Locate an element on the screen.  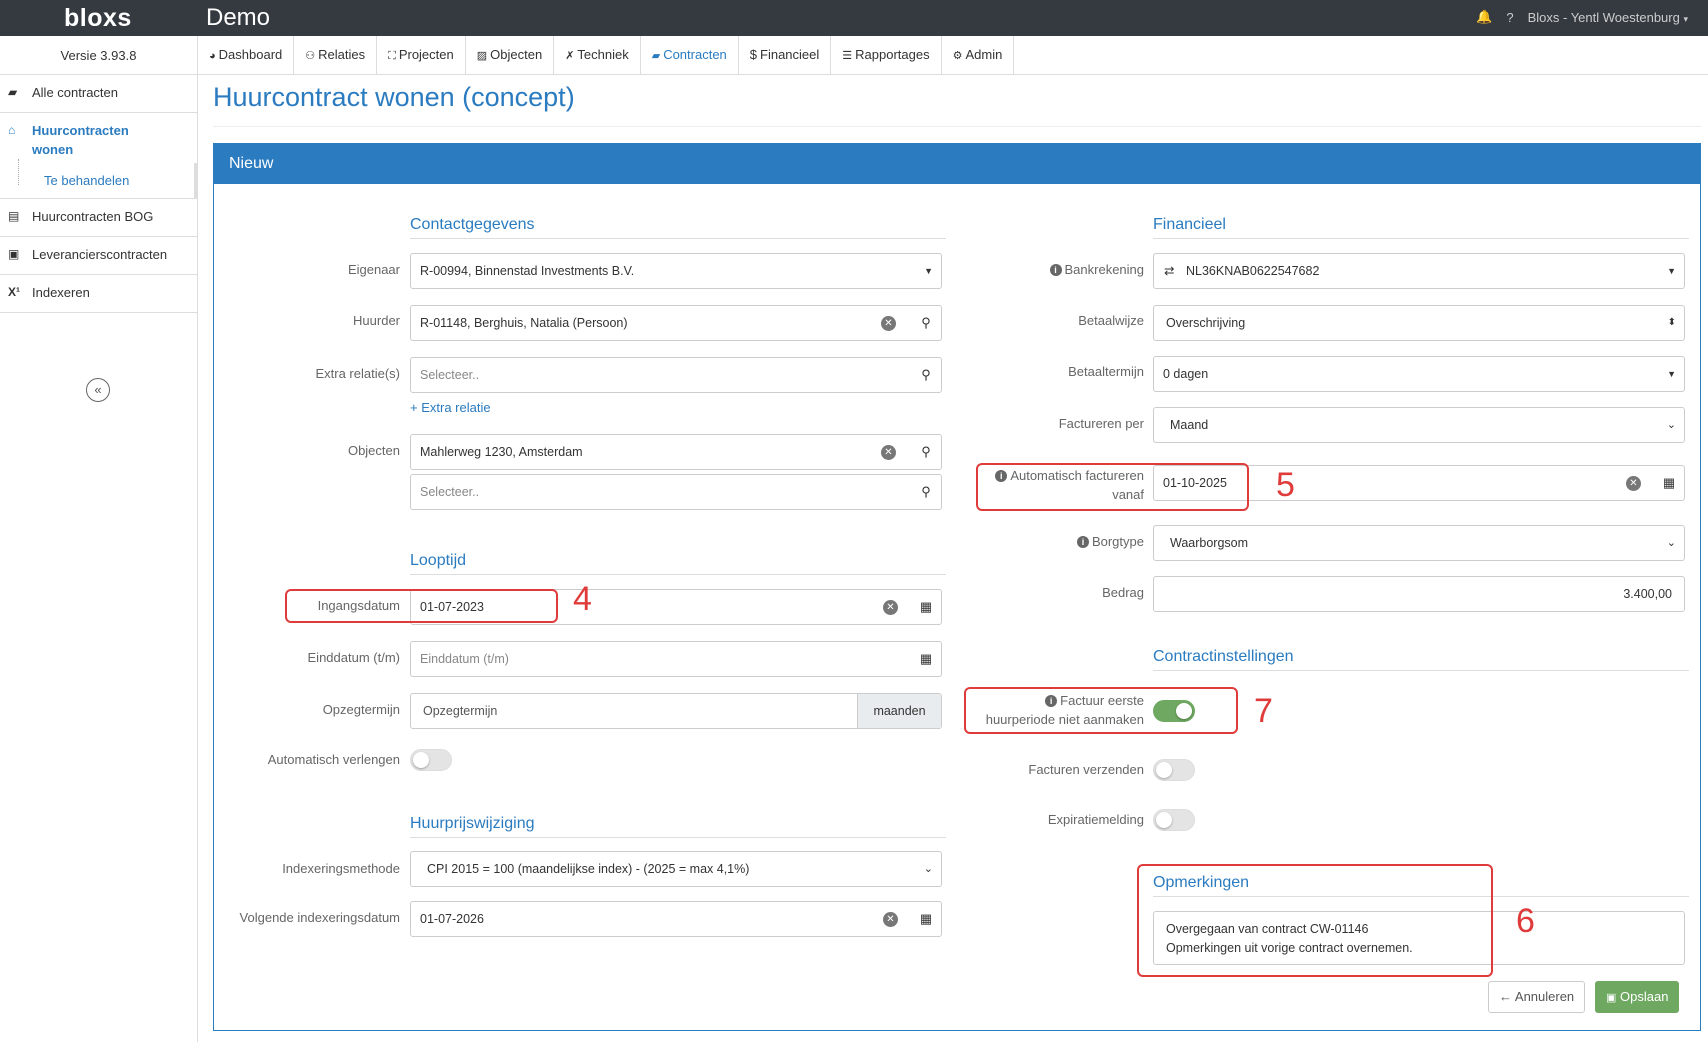
volgende-indexeringsdatum-input: 01-07-2026 ✕ ▦ is located at coordinates (676, 919).